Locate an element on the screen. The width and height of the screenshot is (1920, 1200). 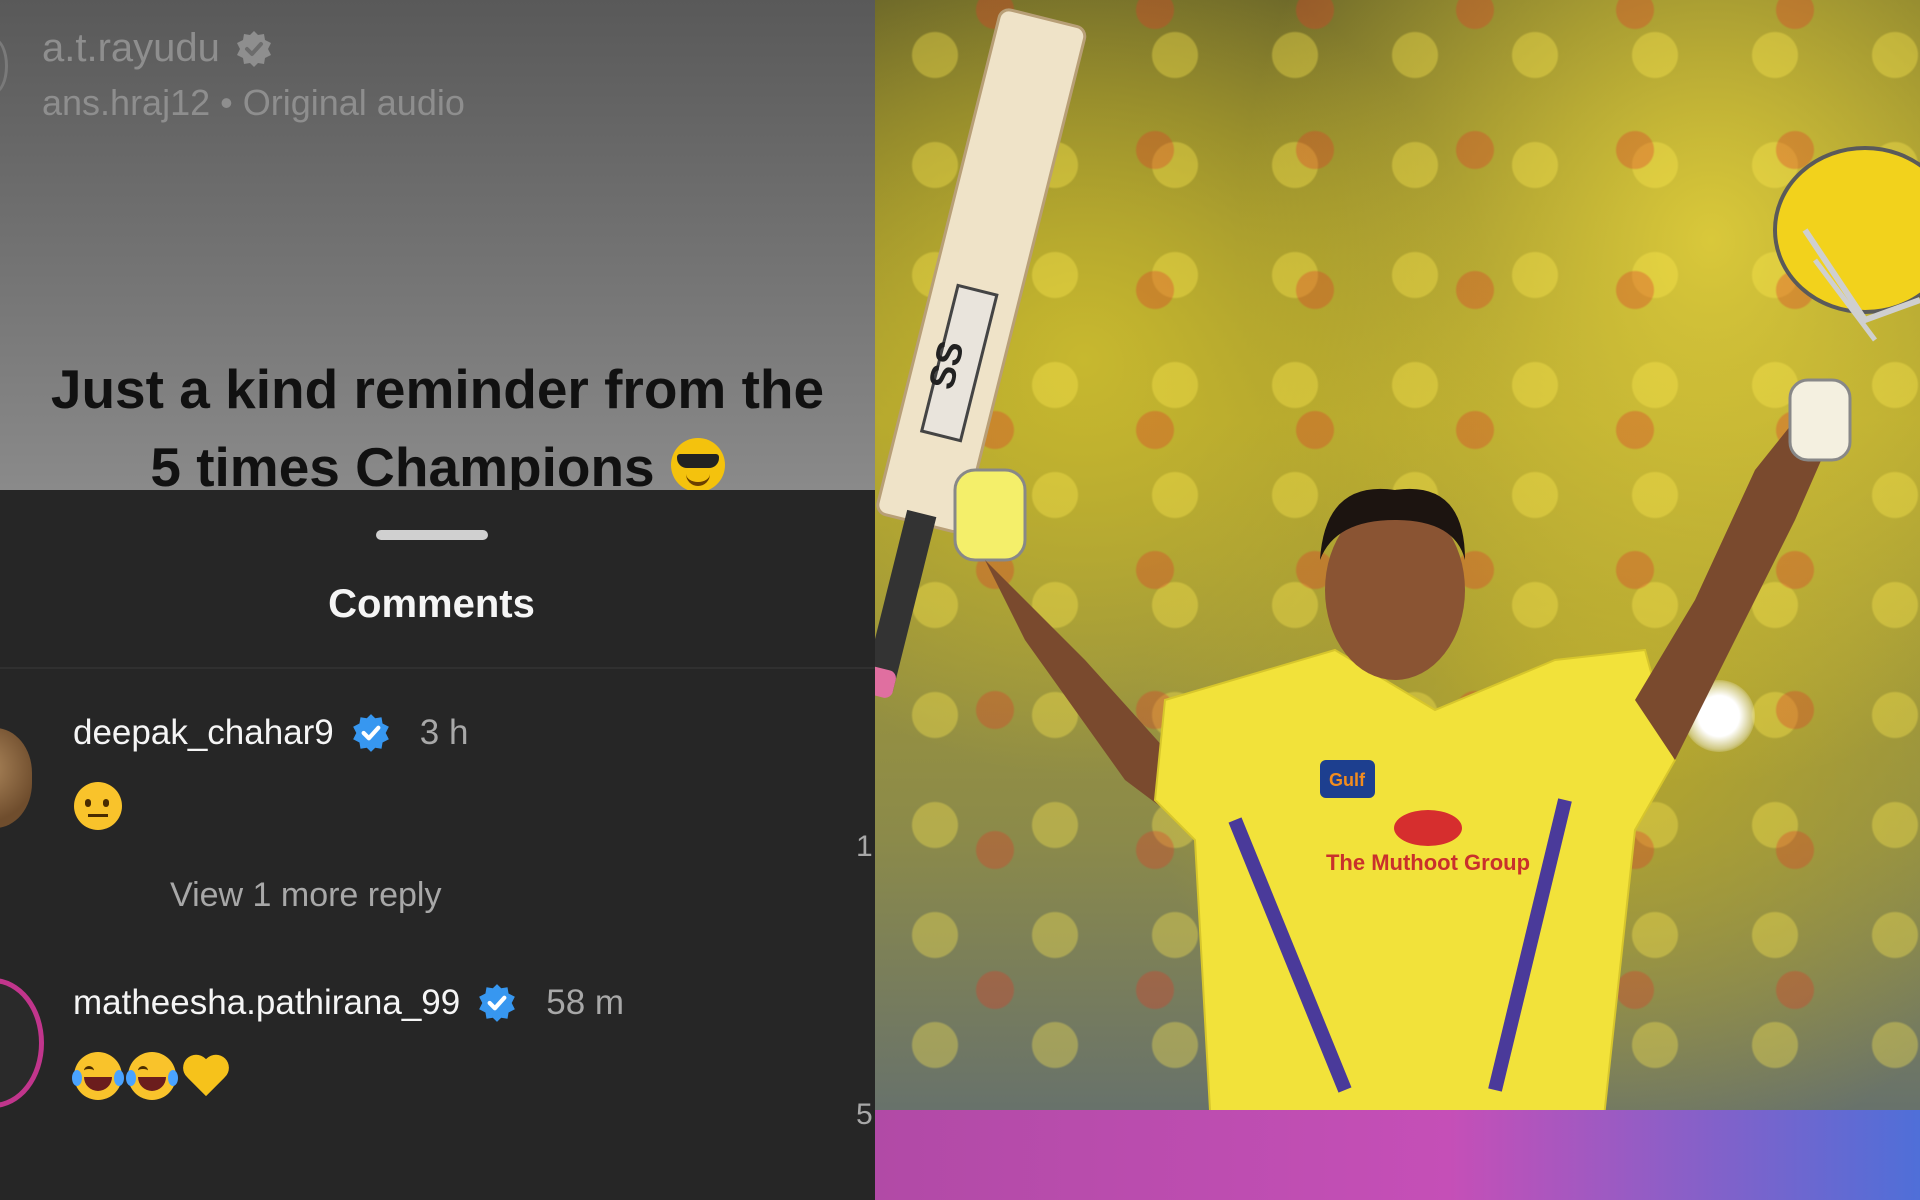
comment-username: deepak_chahar9 is located at coordinates (203, 733).